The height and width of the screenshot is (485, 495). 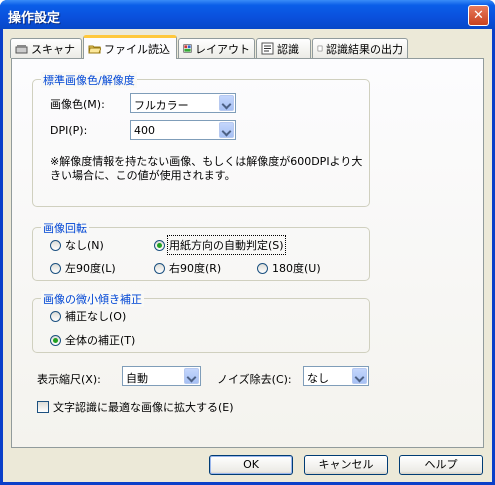 I want to click on display-scale-value: 自動, so click(x=137, y=378).